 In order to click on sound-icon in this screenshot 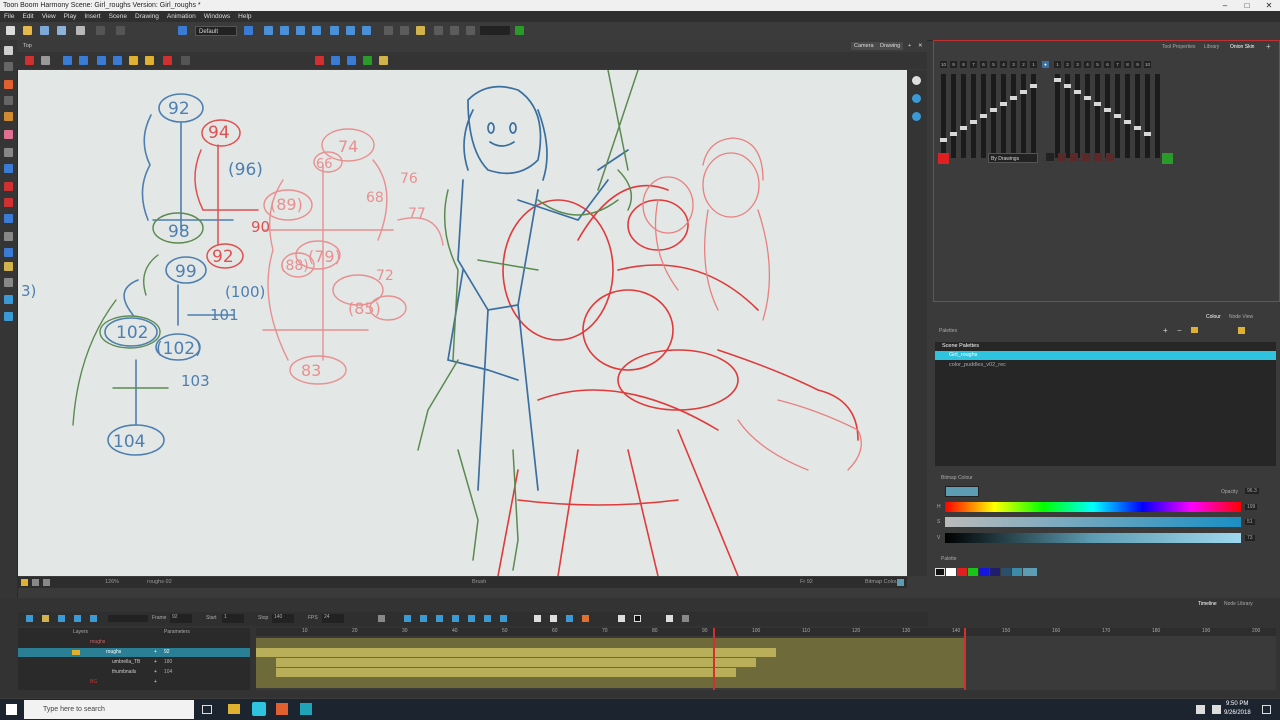, I will do `click(61, 618)`.